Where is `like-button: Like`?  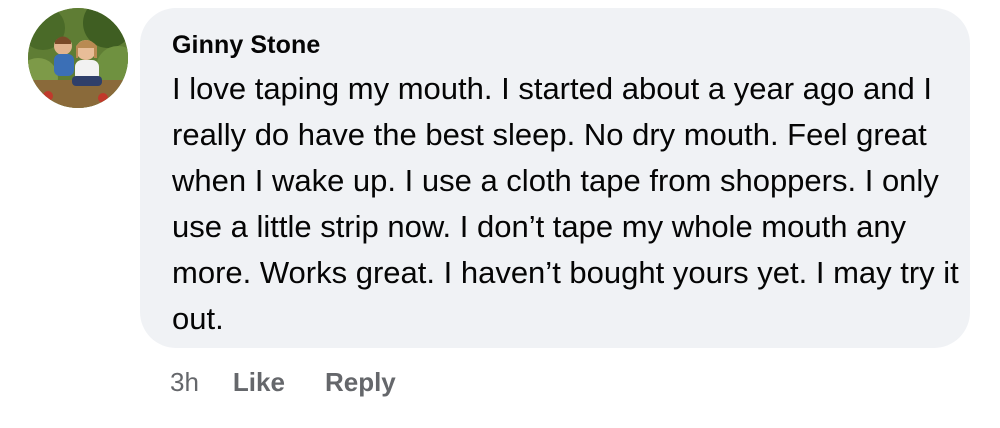
like-button: Like is located at coordinates (259, 382).